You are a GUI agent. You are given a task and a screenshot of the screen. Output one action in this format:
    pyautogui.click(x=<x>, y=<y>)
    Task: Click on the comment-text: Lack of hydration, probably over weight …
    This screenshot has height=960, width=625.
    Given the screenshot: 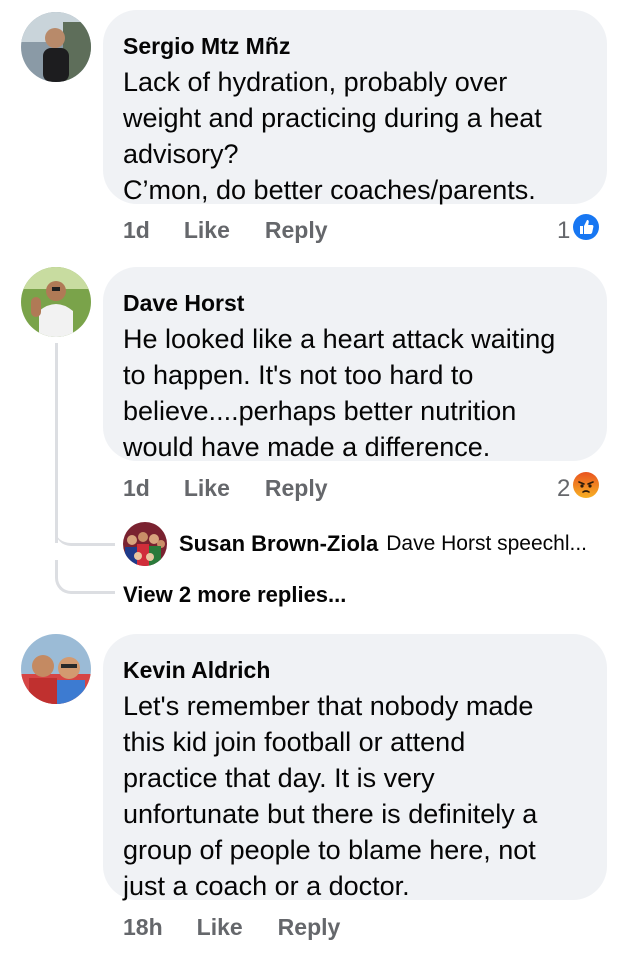 What is the action you would take?
    pyautogui.click(x=355, y=136)
    